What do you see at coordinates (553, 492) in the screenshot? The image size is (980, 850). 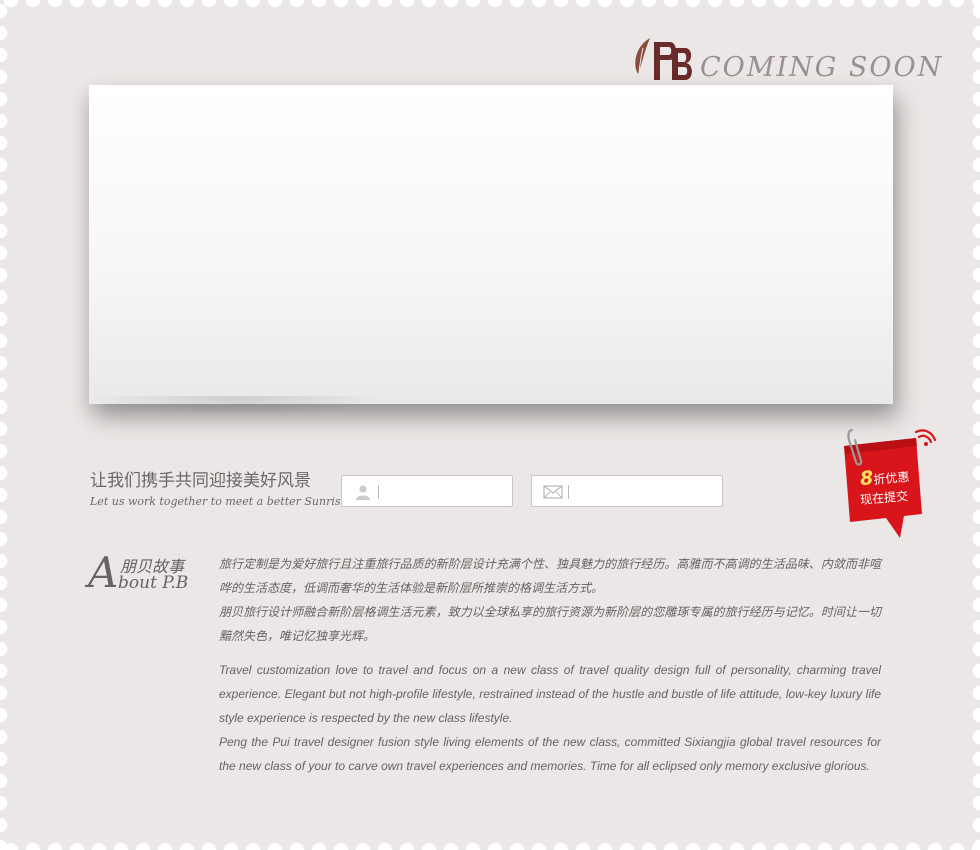 I see `envelope-icon` at bounding box center [553, 492].